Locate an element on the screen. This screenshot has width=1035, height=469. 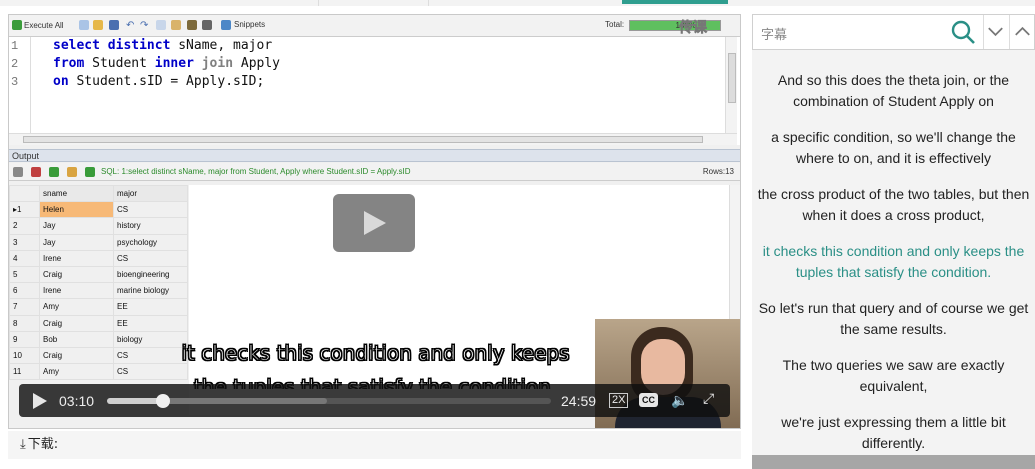
major-cell: history is located at coordinates (150, 226).